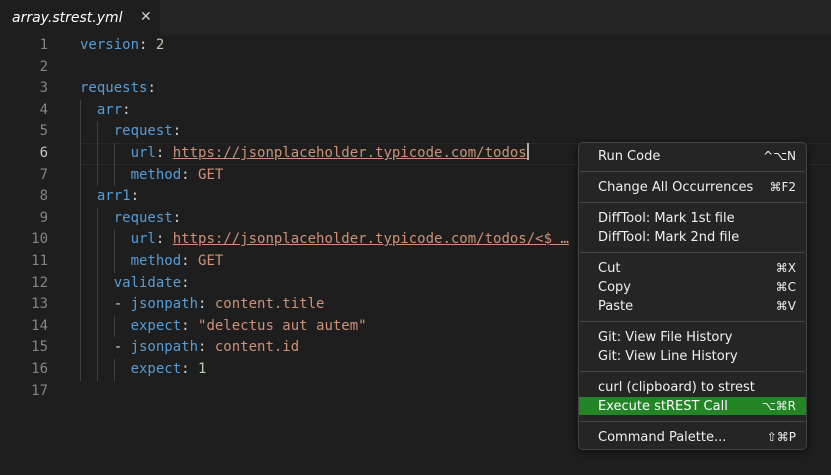 Image resolution: width=831 pixels, height=475 pixels. What do you see at coordinates (43, 153) in the screenshot?
I see `line-number: 6` at bounding box center [43, 153].